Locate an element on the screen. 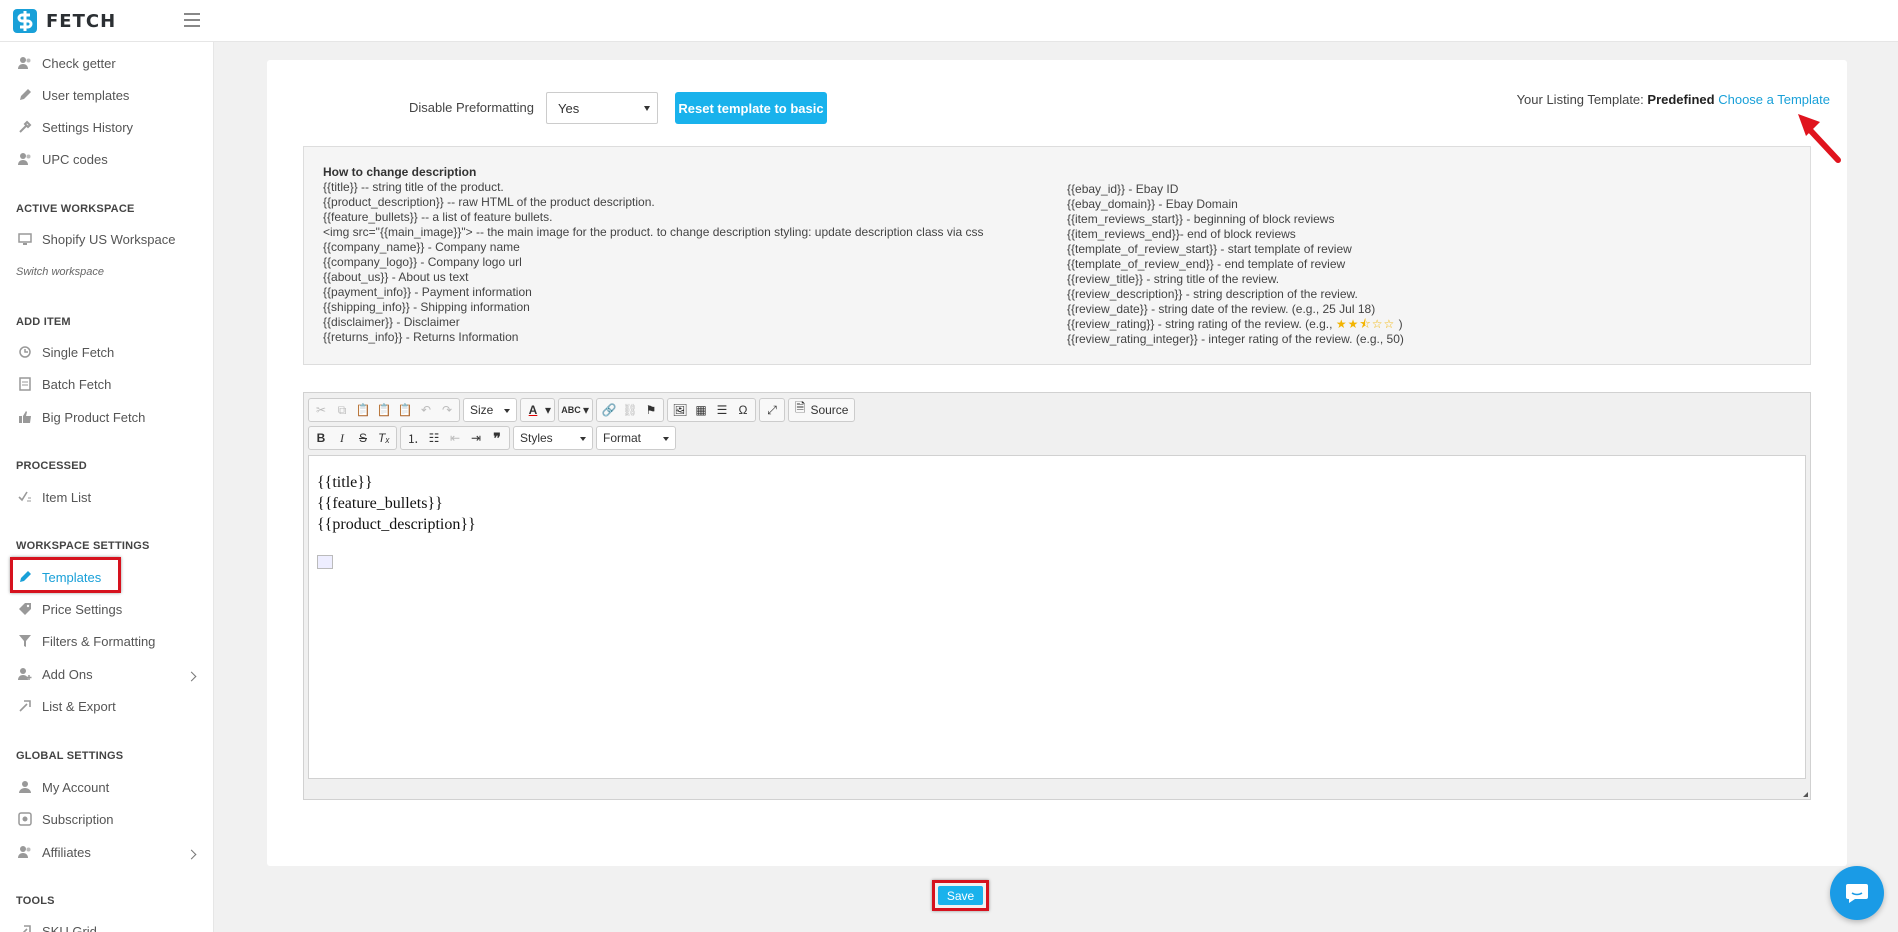 The height and width of the screenshot is (932, 1898). choose-template-link: Choose a Template is located at coordinates (1774, 99).